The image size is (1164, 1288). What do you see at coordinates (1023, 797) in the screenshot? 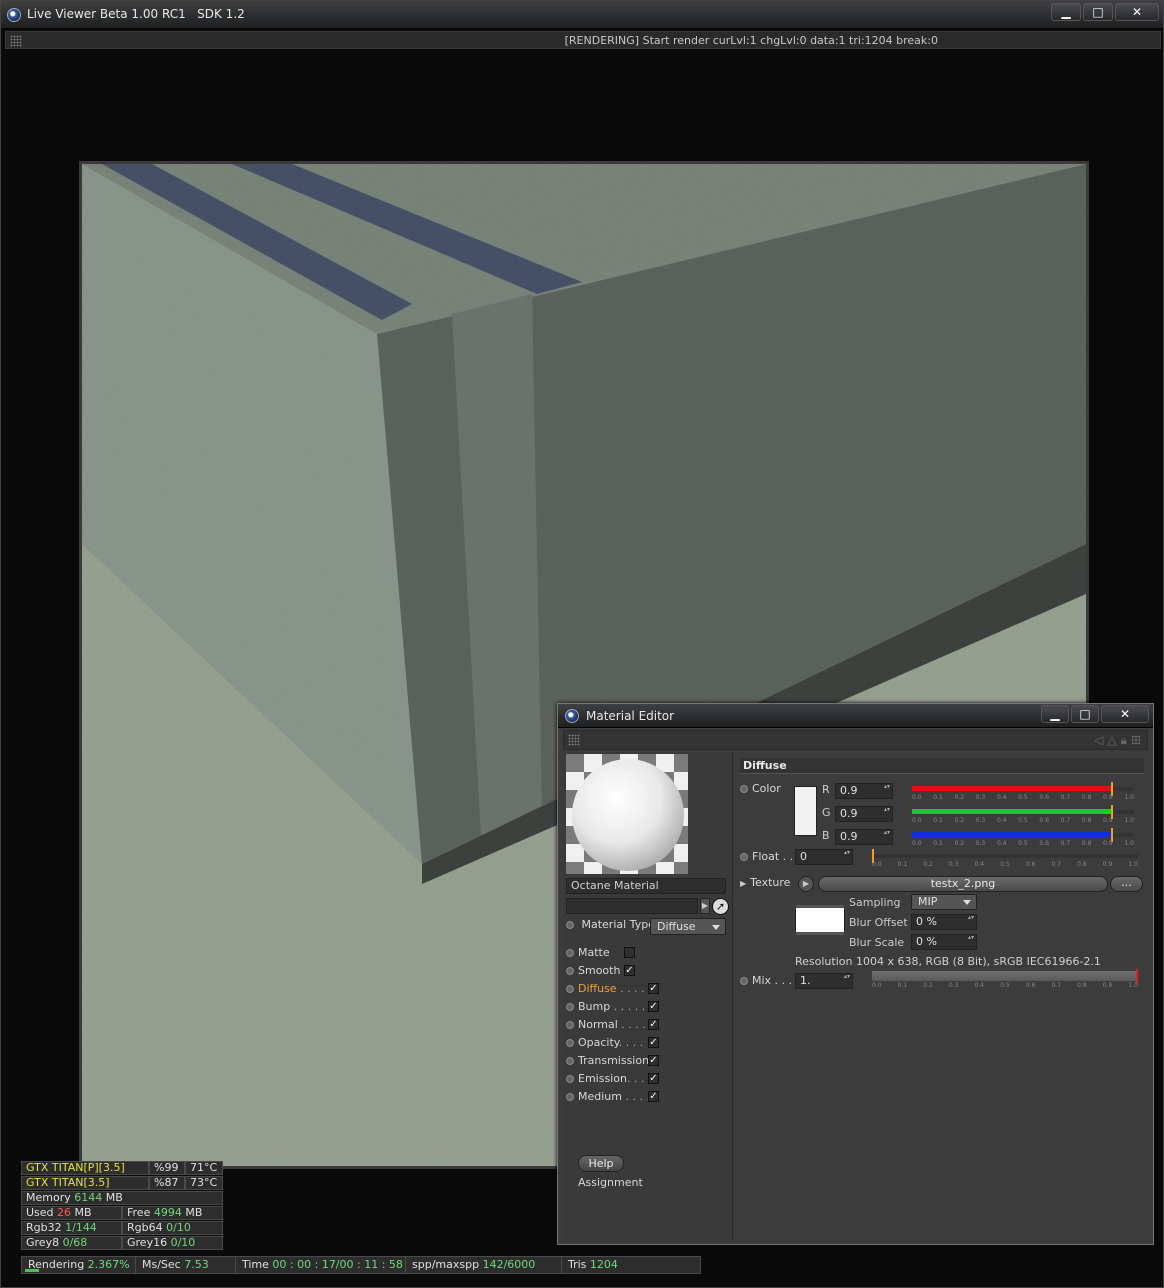
I see `slider-ticks: 0.0 0.1 0.2 0.3 0.4 0.5 0.6 0.7 0.8 0.9 1.0` at bounding box center [1023, 797].